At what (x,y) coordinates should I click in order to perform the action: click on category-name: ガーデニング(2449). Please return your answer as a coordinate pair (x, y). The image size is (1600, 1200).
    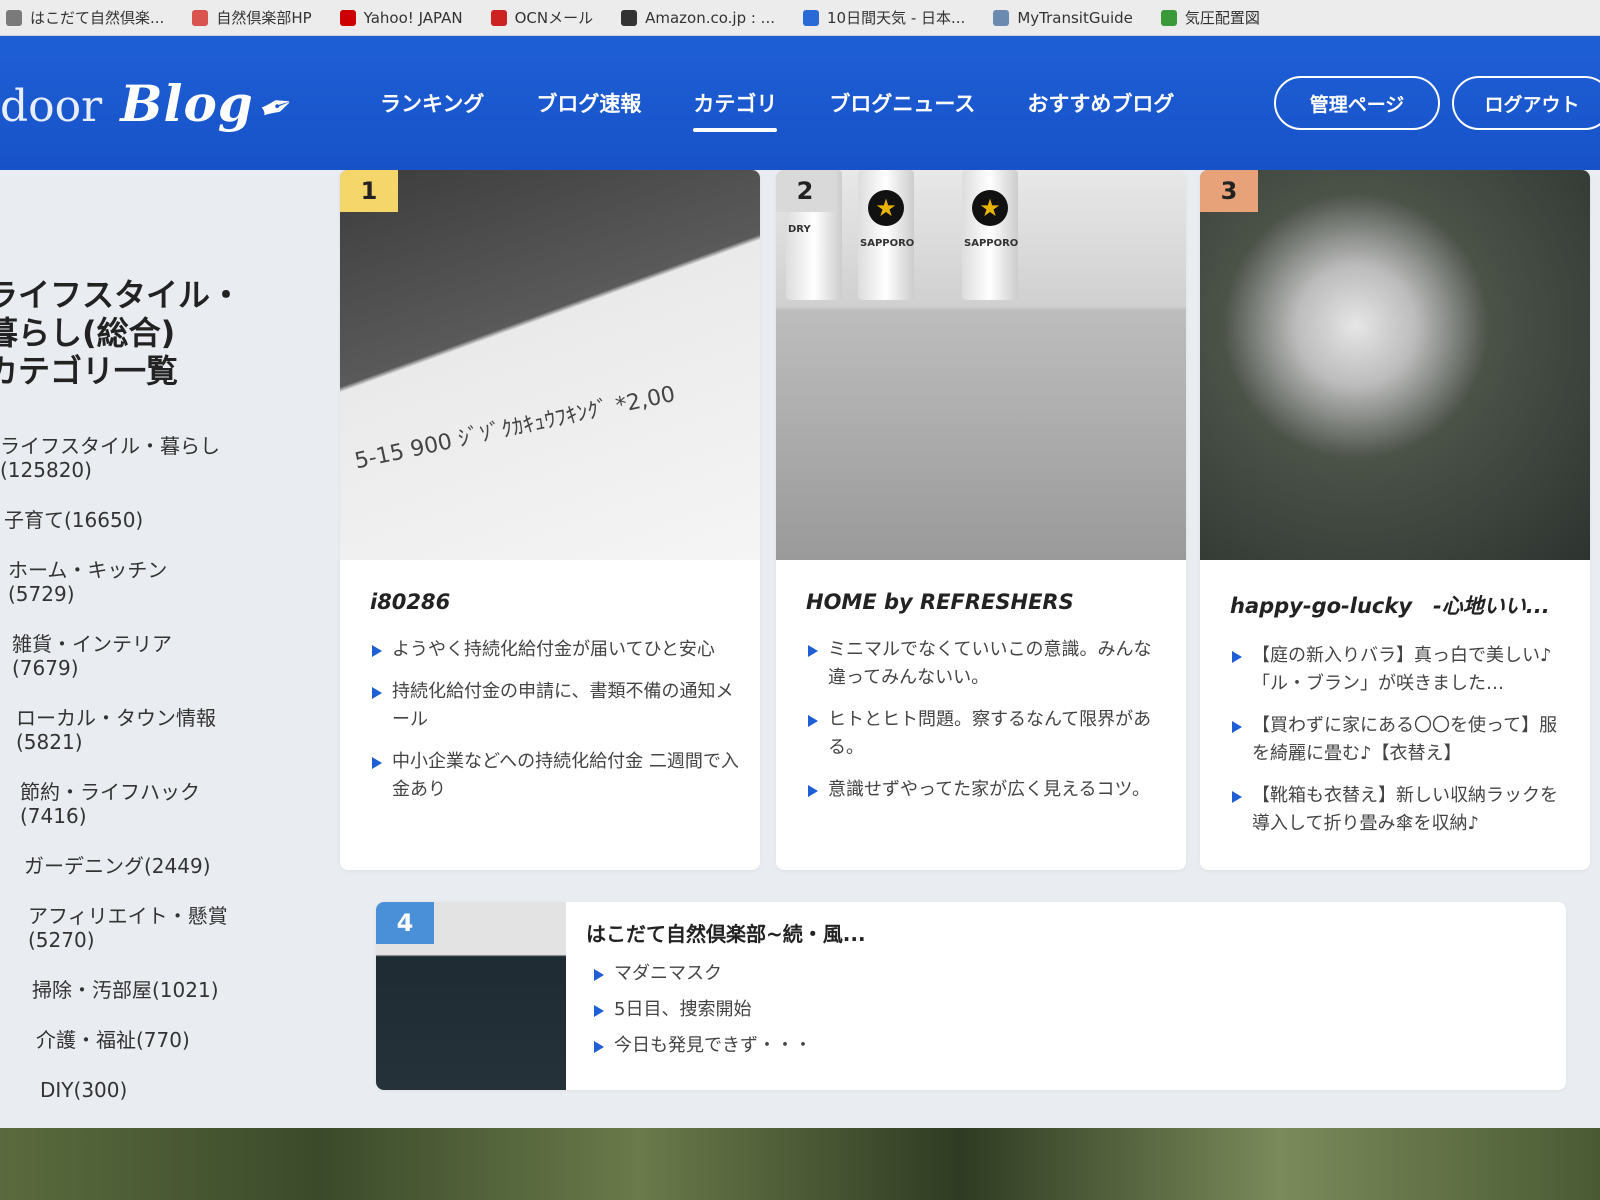
    Looking at the image, I should click on (117, 866).